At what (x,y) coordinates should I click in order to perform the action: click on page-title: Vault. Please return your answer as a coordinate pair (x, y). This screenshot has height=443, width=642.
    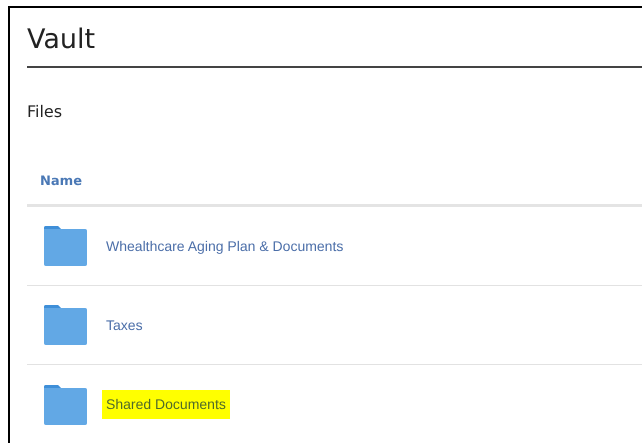
    Looking at the image, I should click on (61, 39).